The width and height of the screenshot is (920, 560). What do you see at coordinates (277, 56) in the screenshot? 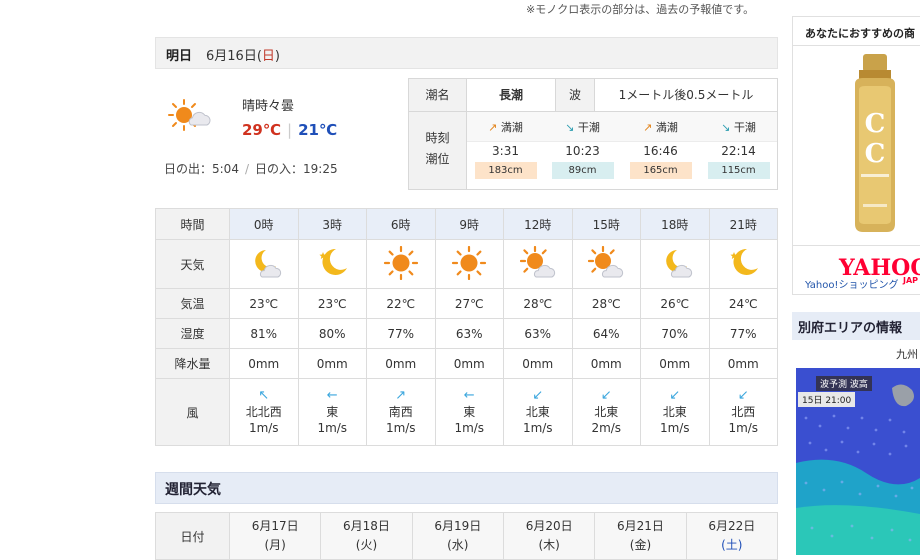
I see `dow-close: )` at bounding box center [277, 56].